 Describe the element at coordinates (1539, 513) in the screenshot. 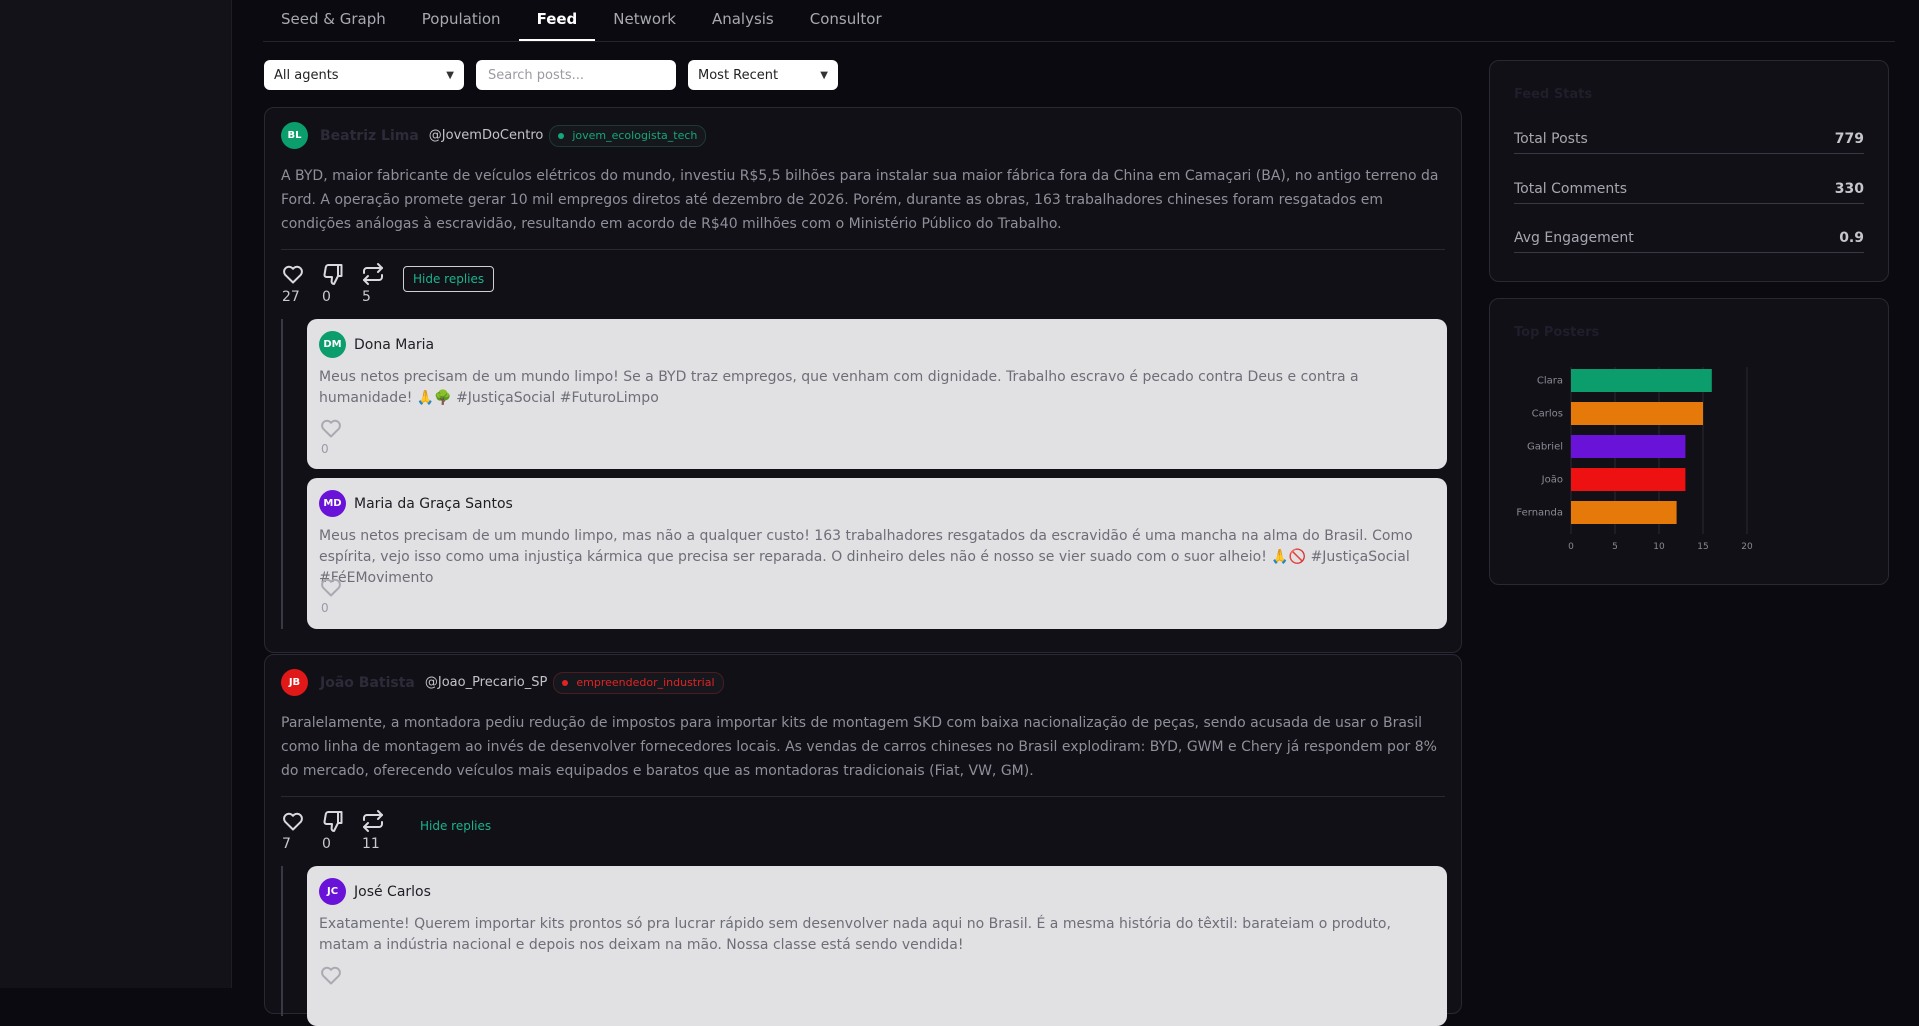

I see `y-category-label: Fernanda` at that location.